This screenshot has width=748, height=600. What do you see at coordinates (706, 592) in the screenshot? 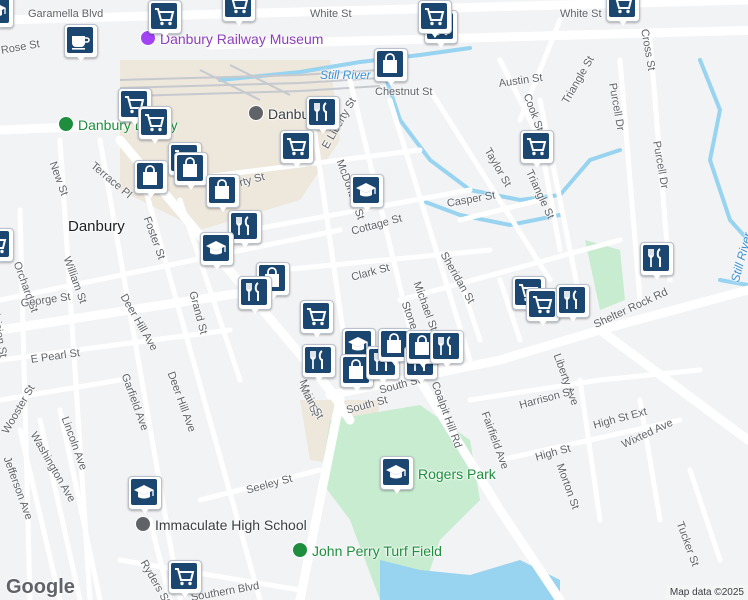
I see `map-attribution: Map data ©2025` at bounding box center [706, 592].